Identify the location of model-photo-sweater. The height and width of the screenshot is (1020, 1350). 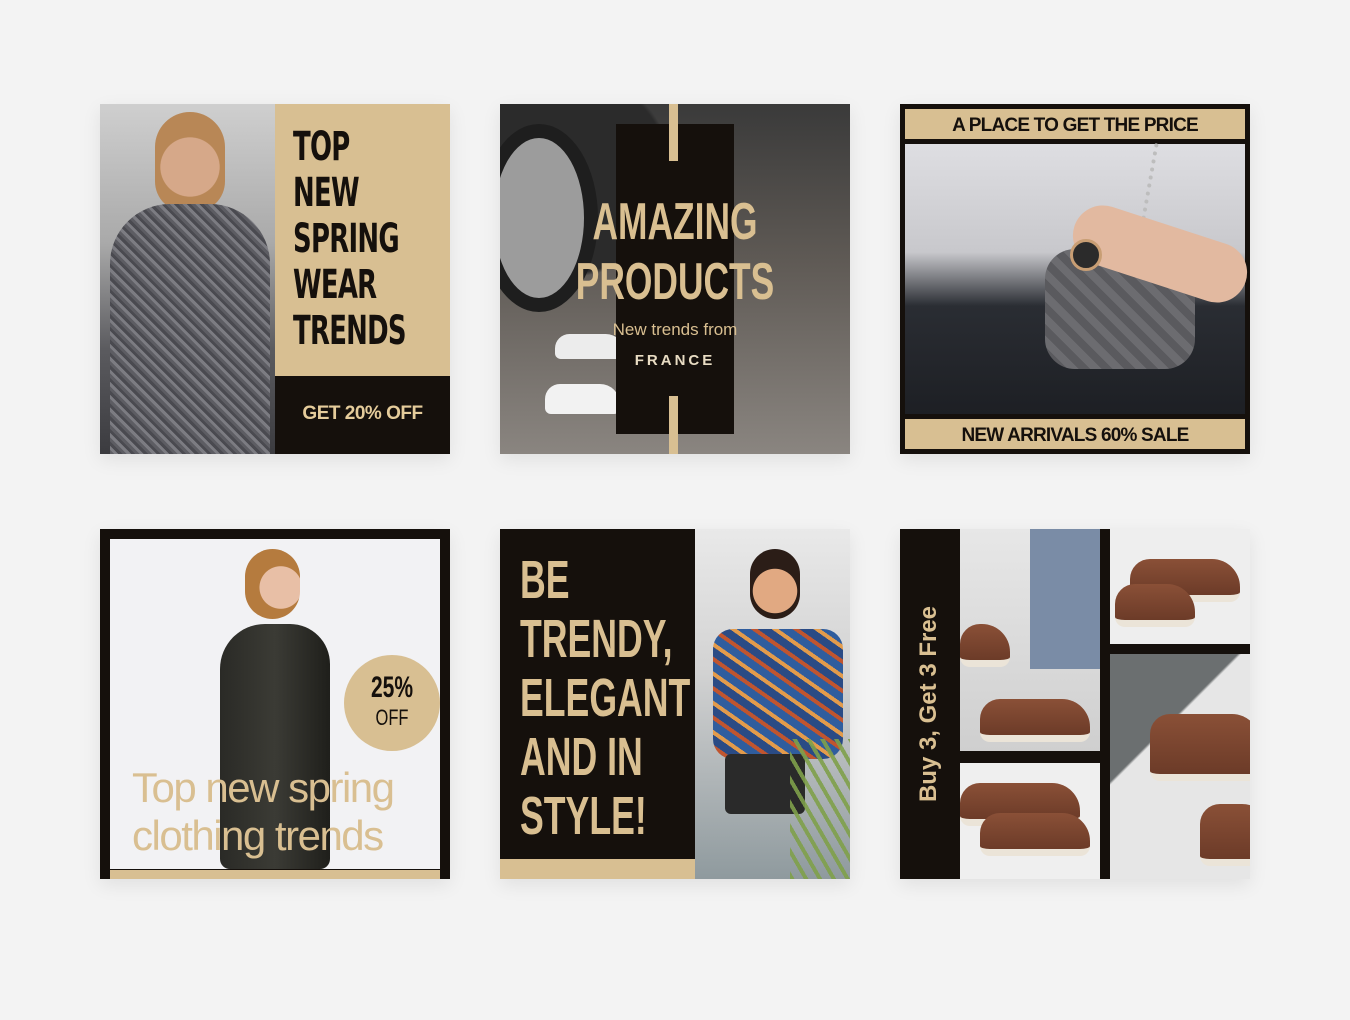
(187, 279).